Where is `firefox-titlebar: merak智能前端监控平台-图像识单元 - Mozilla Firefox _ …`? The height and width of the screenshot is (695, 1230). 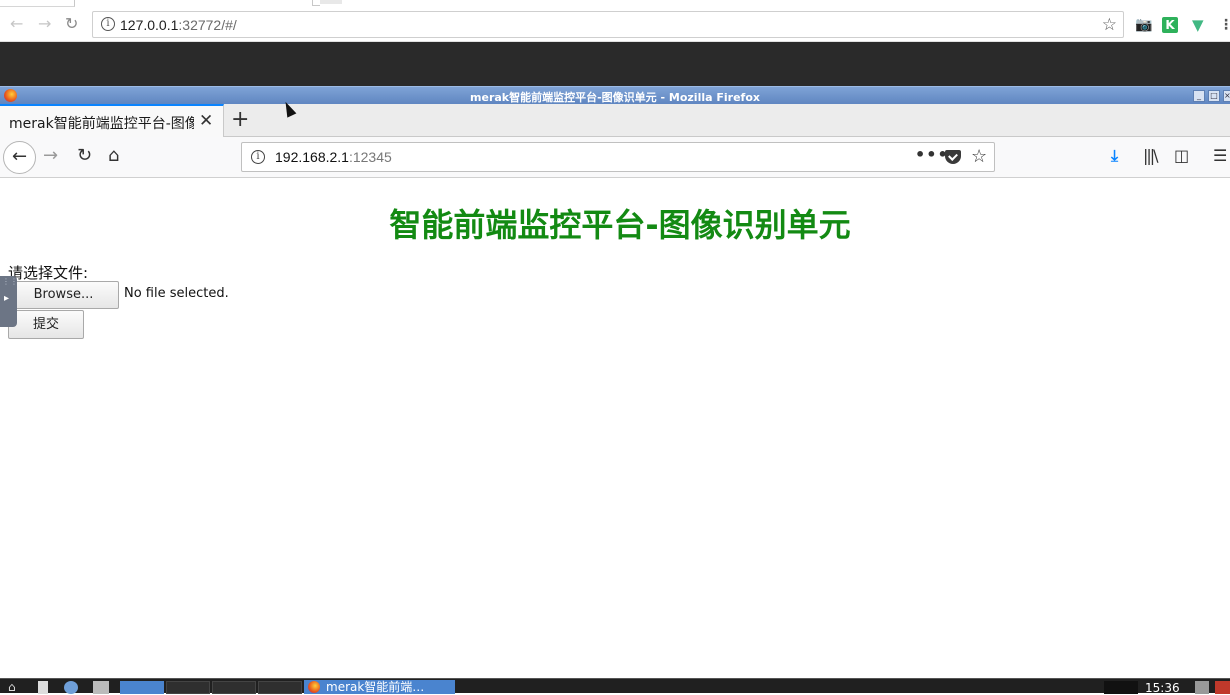 firefox-titlebar: merak智能前端监控平台-图像识单元 - Mozilla Firefox _ … is located at coordinates (615, 95).